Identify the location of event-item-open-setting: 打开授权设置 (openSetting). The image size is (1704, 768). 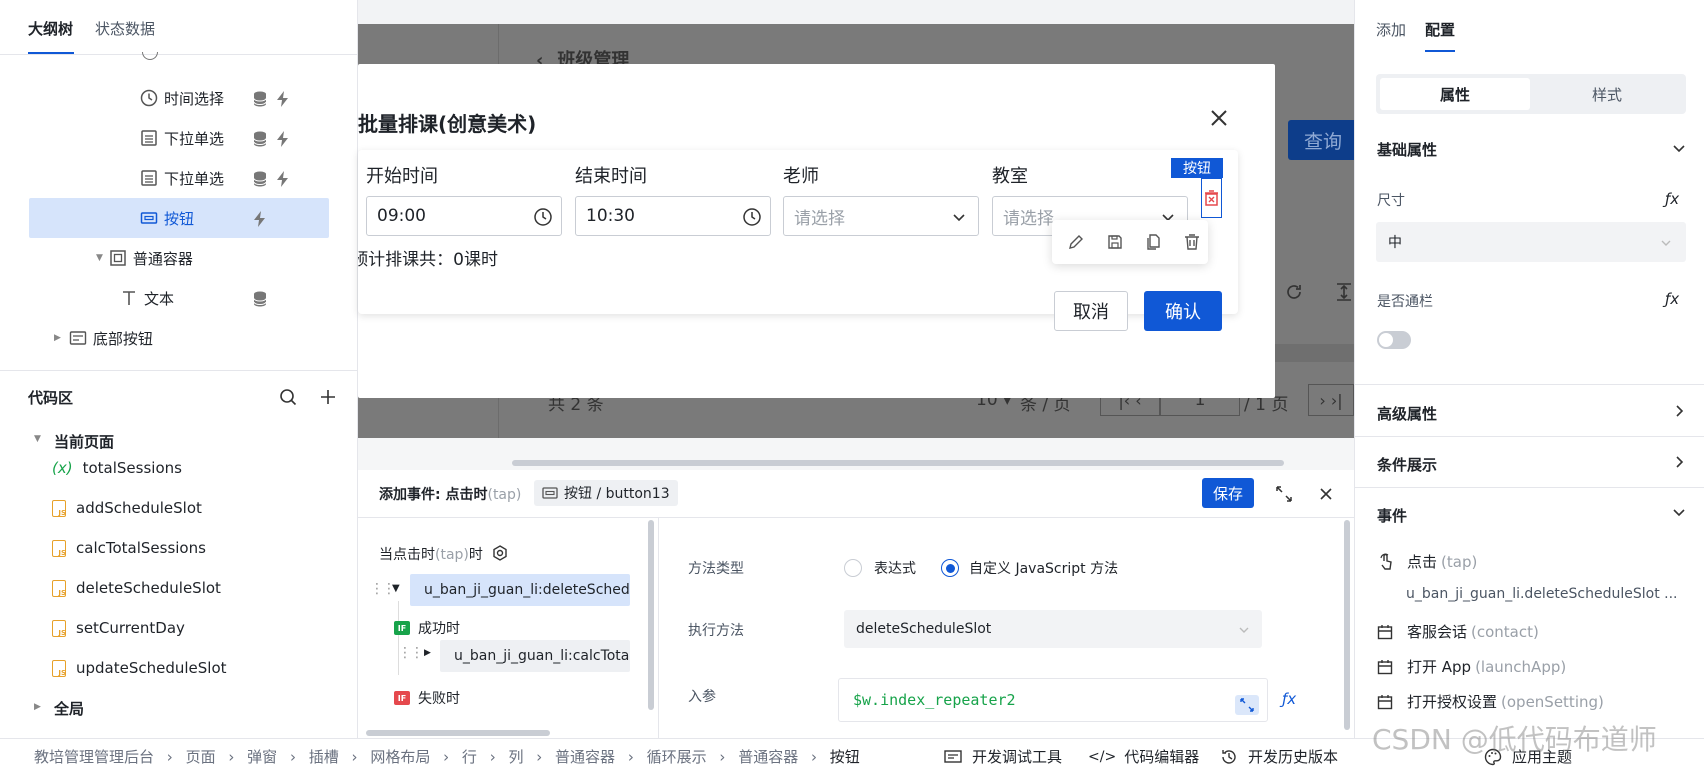
(1490, 701).